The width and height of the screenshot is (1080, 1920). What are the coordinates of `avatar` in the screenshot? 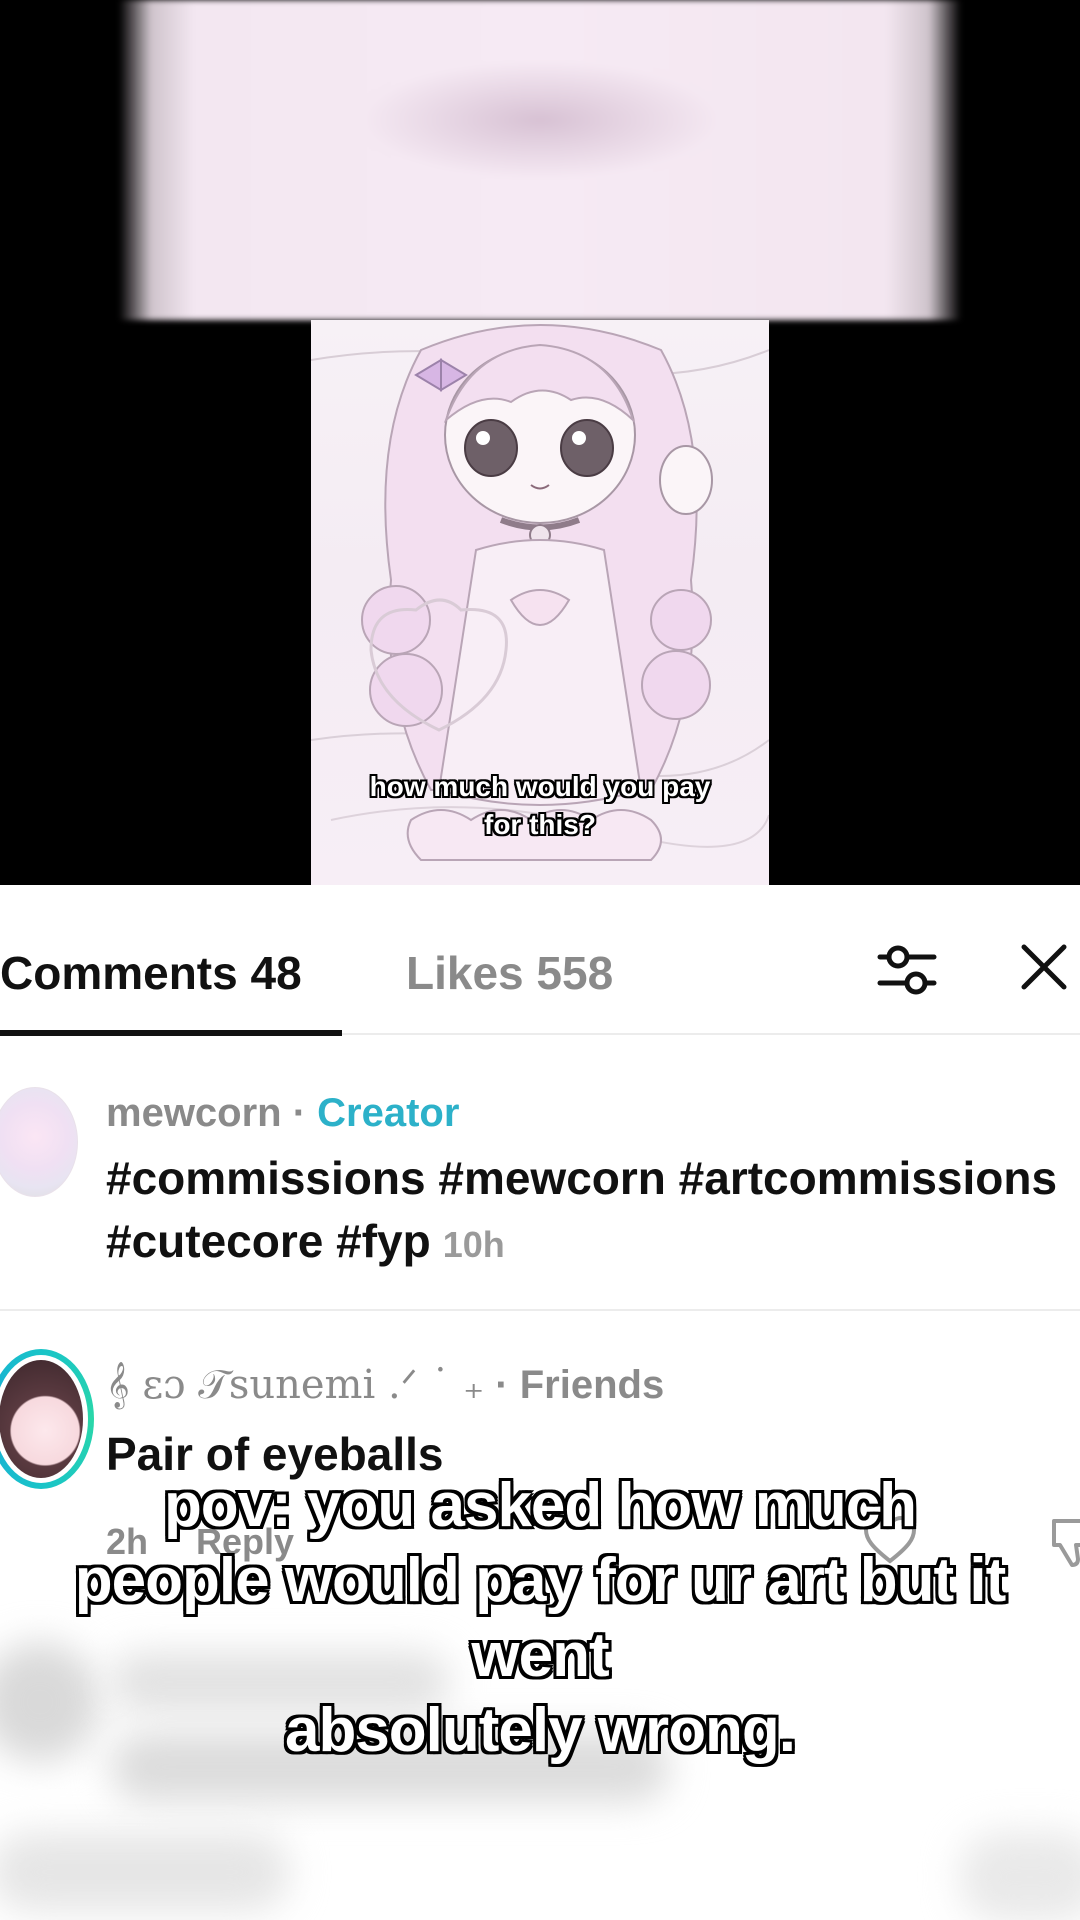 It's located at (39, 1142).